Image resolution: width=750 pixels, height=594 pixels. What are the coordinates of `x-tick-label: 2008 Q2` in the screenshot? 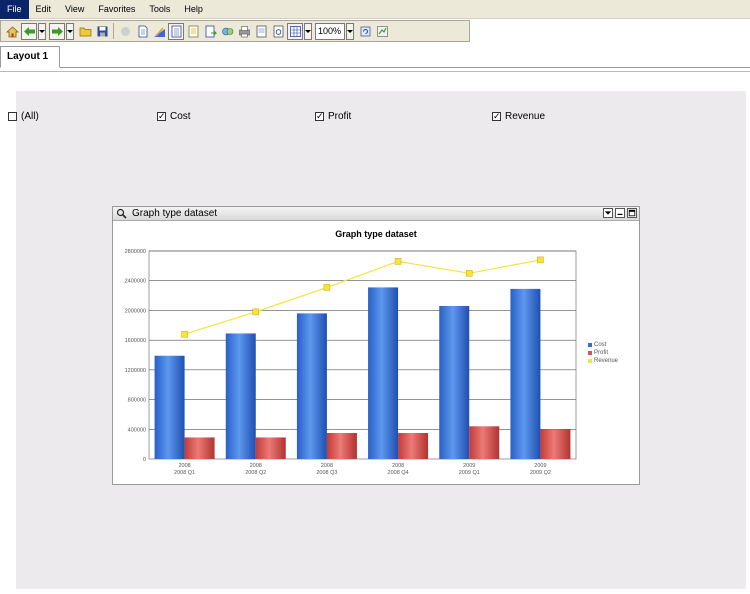 It's located at (255, 473).